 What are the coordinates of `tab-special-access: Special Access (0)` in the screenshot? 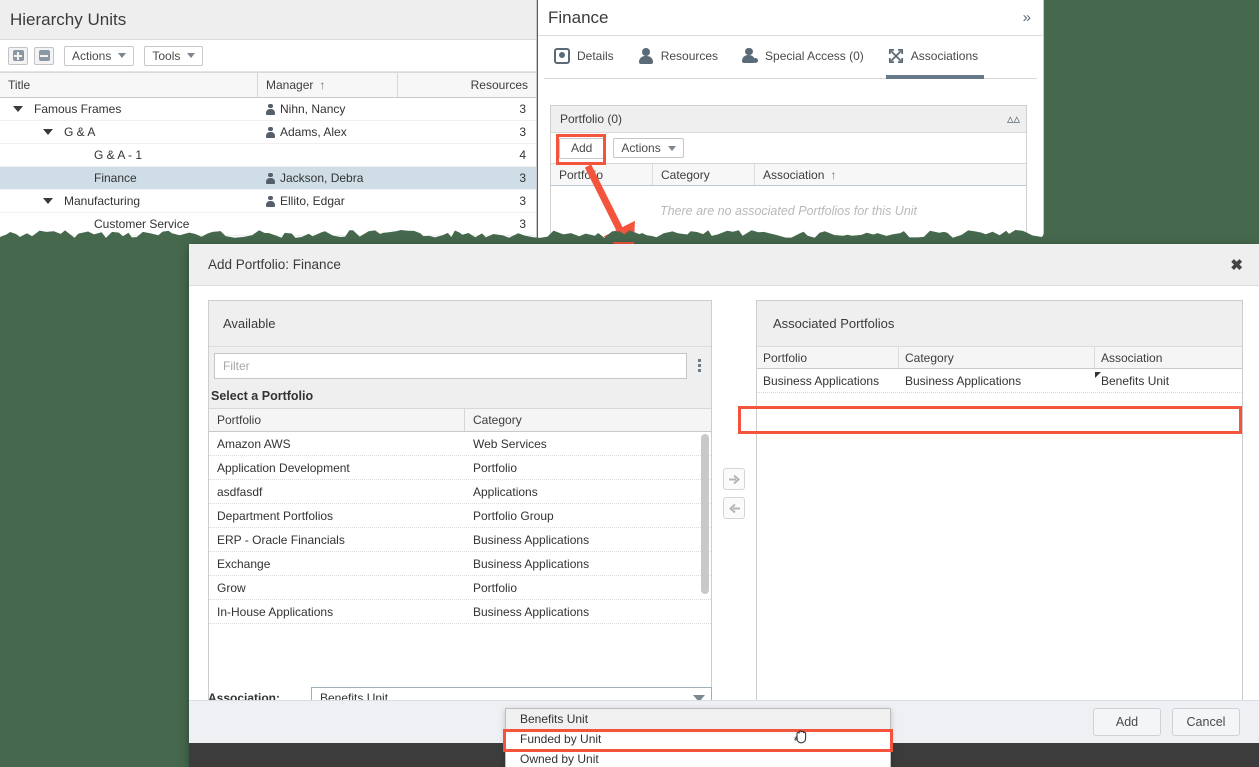 It's located at (805, 59).